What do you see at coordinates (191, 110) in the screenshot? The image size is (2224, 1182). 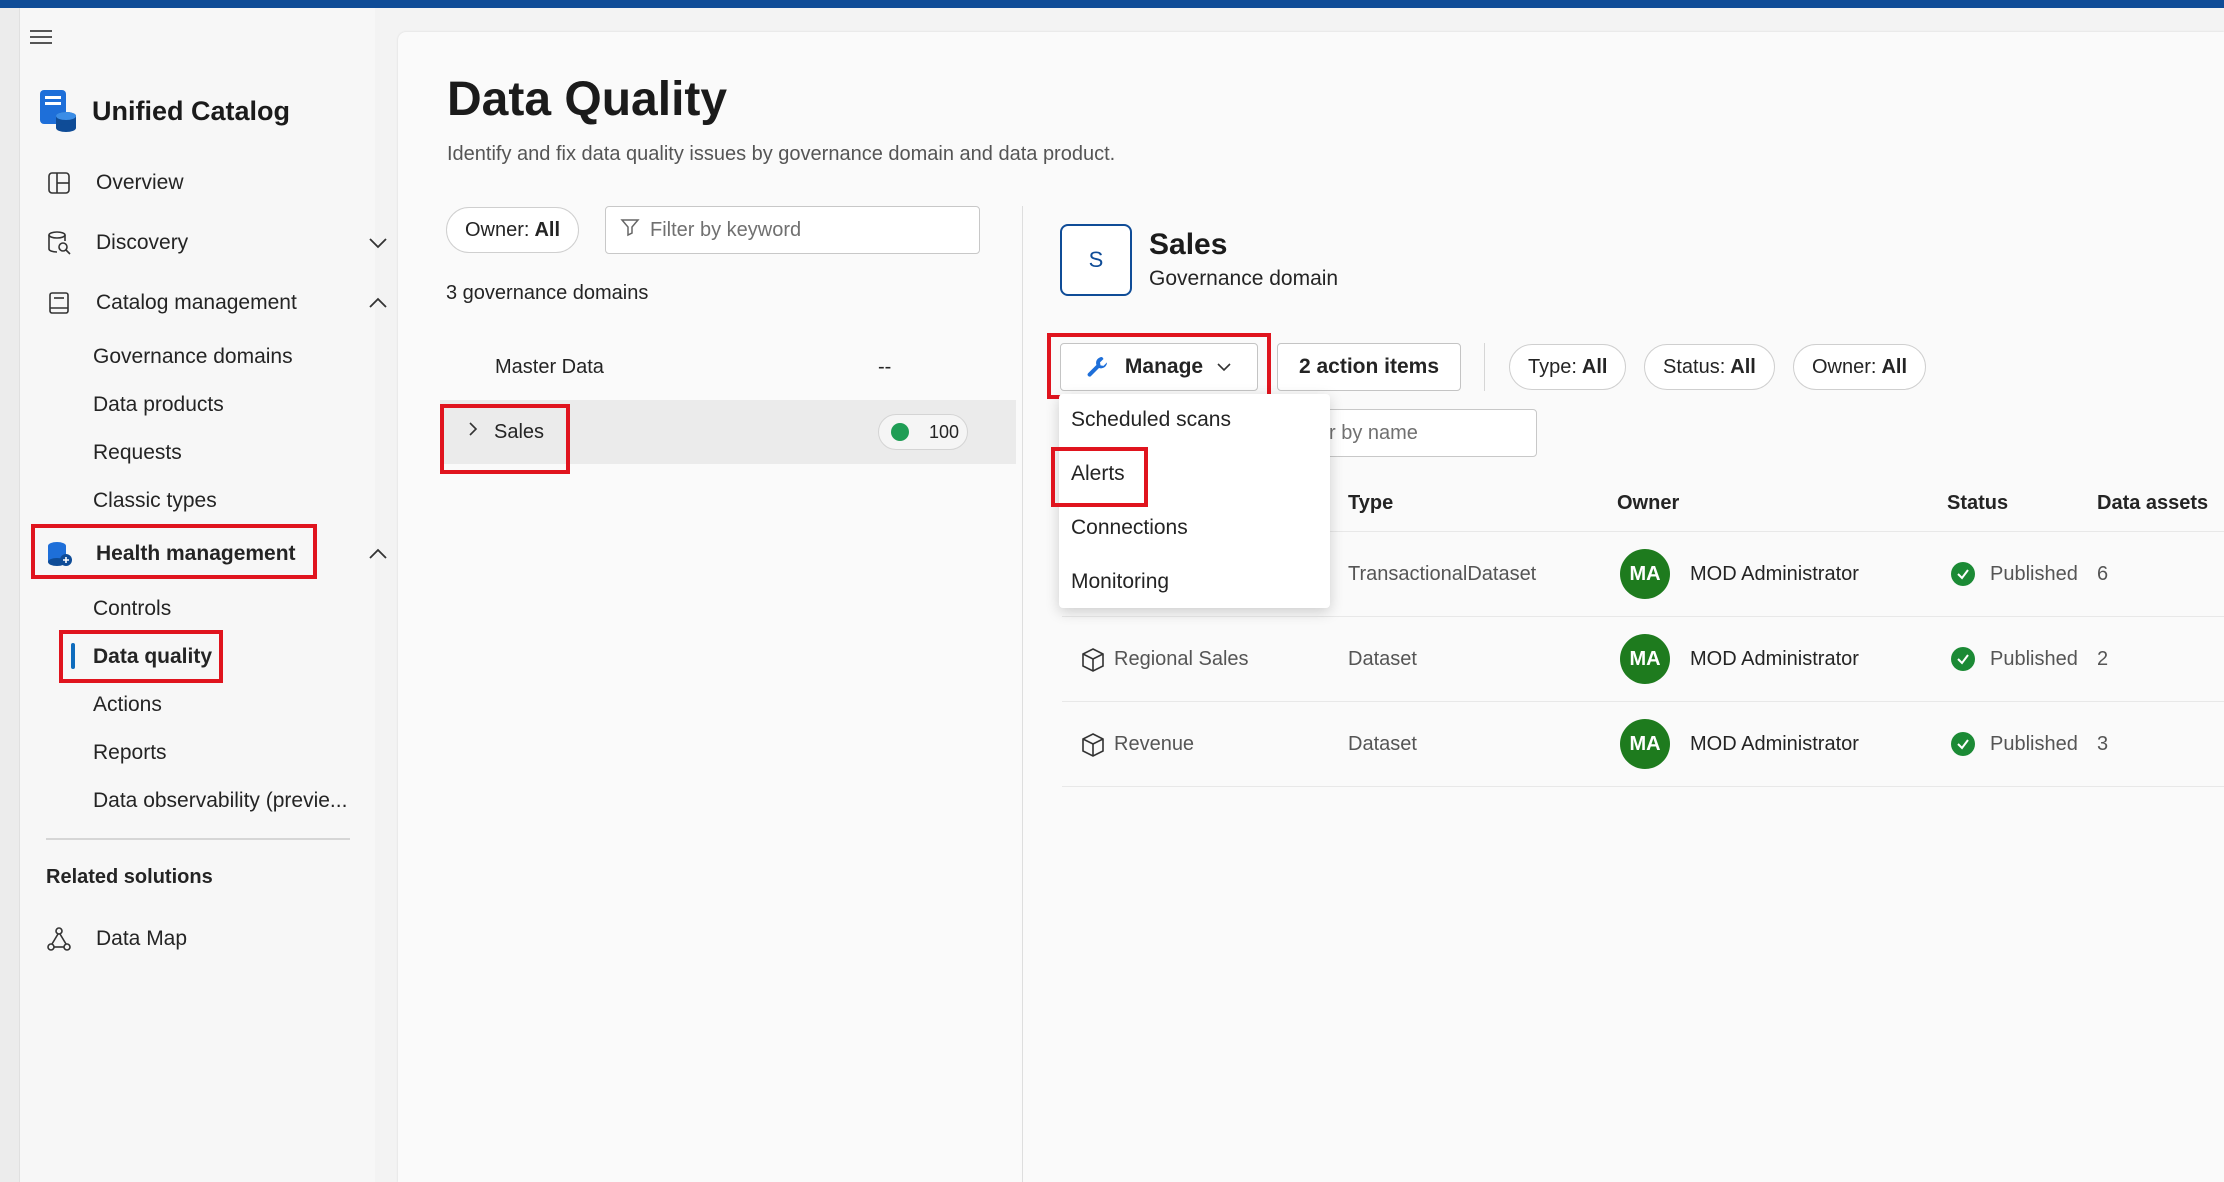 I see `brand-title: Unified Catalog` at bounding box center [191, 110].